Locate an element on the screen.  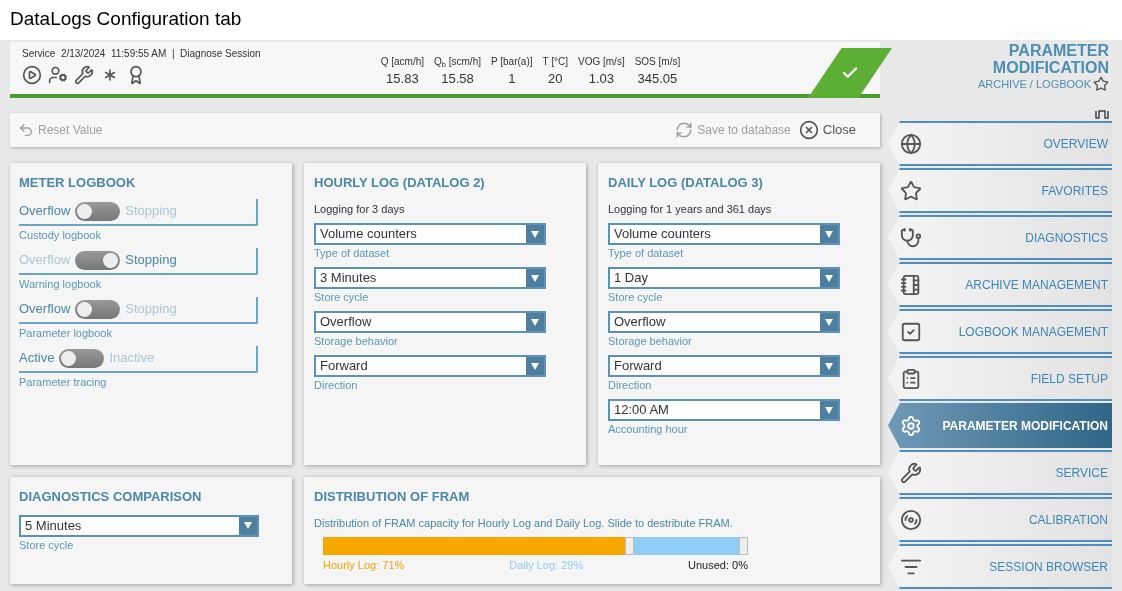
dropdown-field: 5 Minutes is located at coordinates (139, 525).